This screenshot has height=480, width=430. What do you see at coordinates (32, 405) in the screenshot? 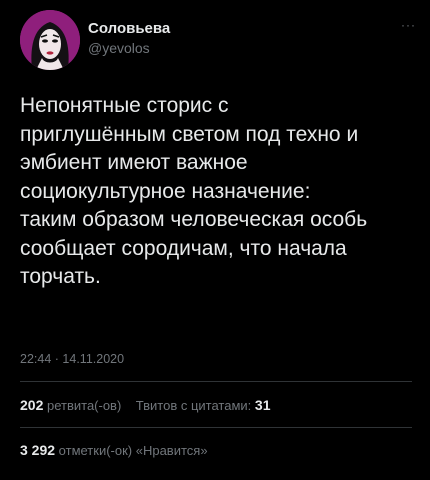
I see `retweets-count: 202` at bounding box center [32, 405].